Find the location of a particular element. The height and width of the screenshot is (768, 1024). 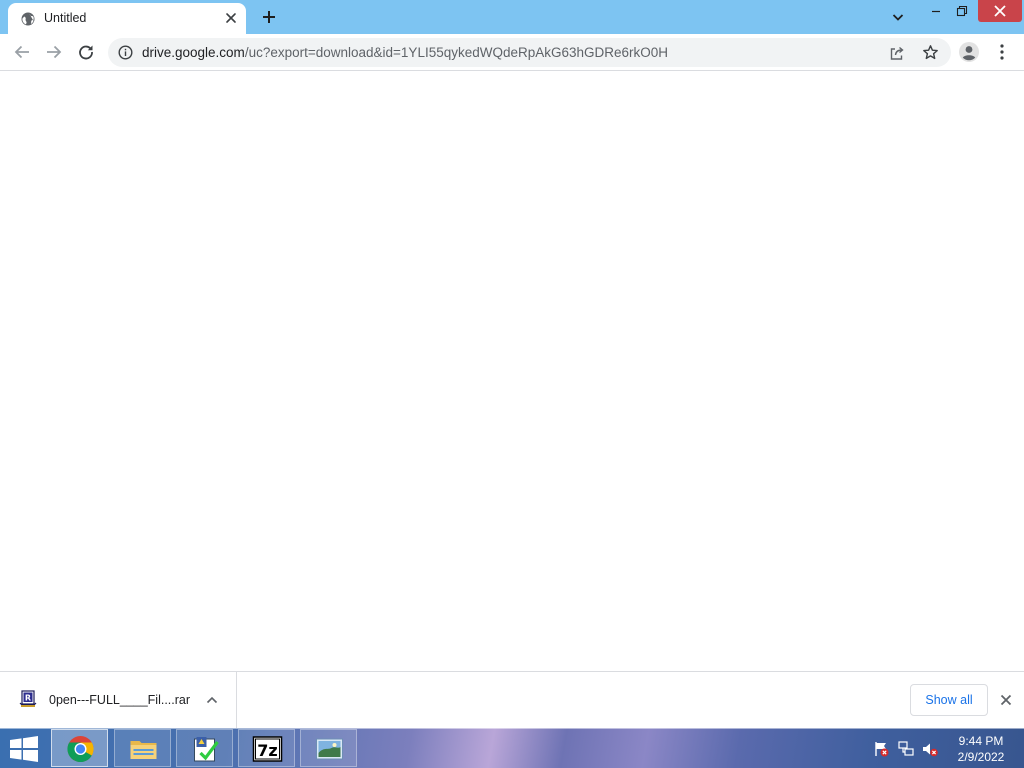

new-tab-plus-icon is located at coordinates (269, 17).